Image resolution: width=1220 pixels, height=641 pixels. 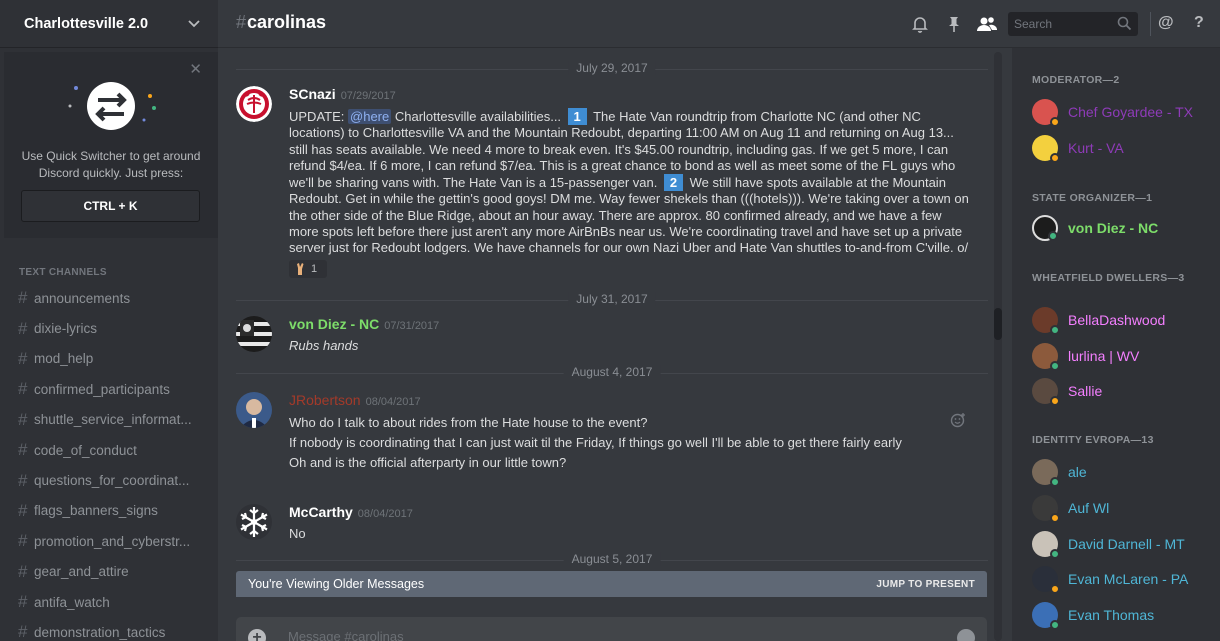 What do you see at coordinates (1122, 472) in the screenshot?
I see `member-item: ale` at bounding box center [1122, 472].